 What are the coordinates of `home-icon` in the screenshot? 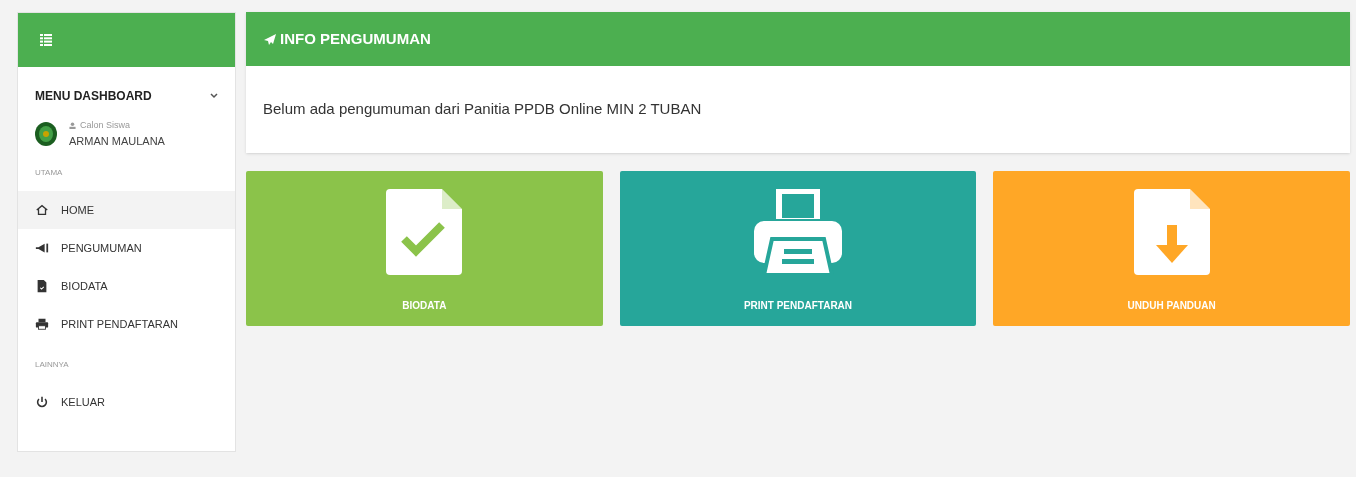 It's located at (42, 210).